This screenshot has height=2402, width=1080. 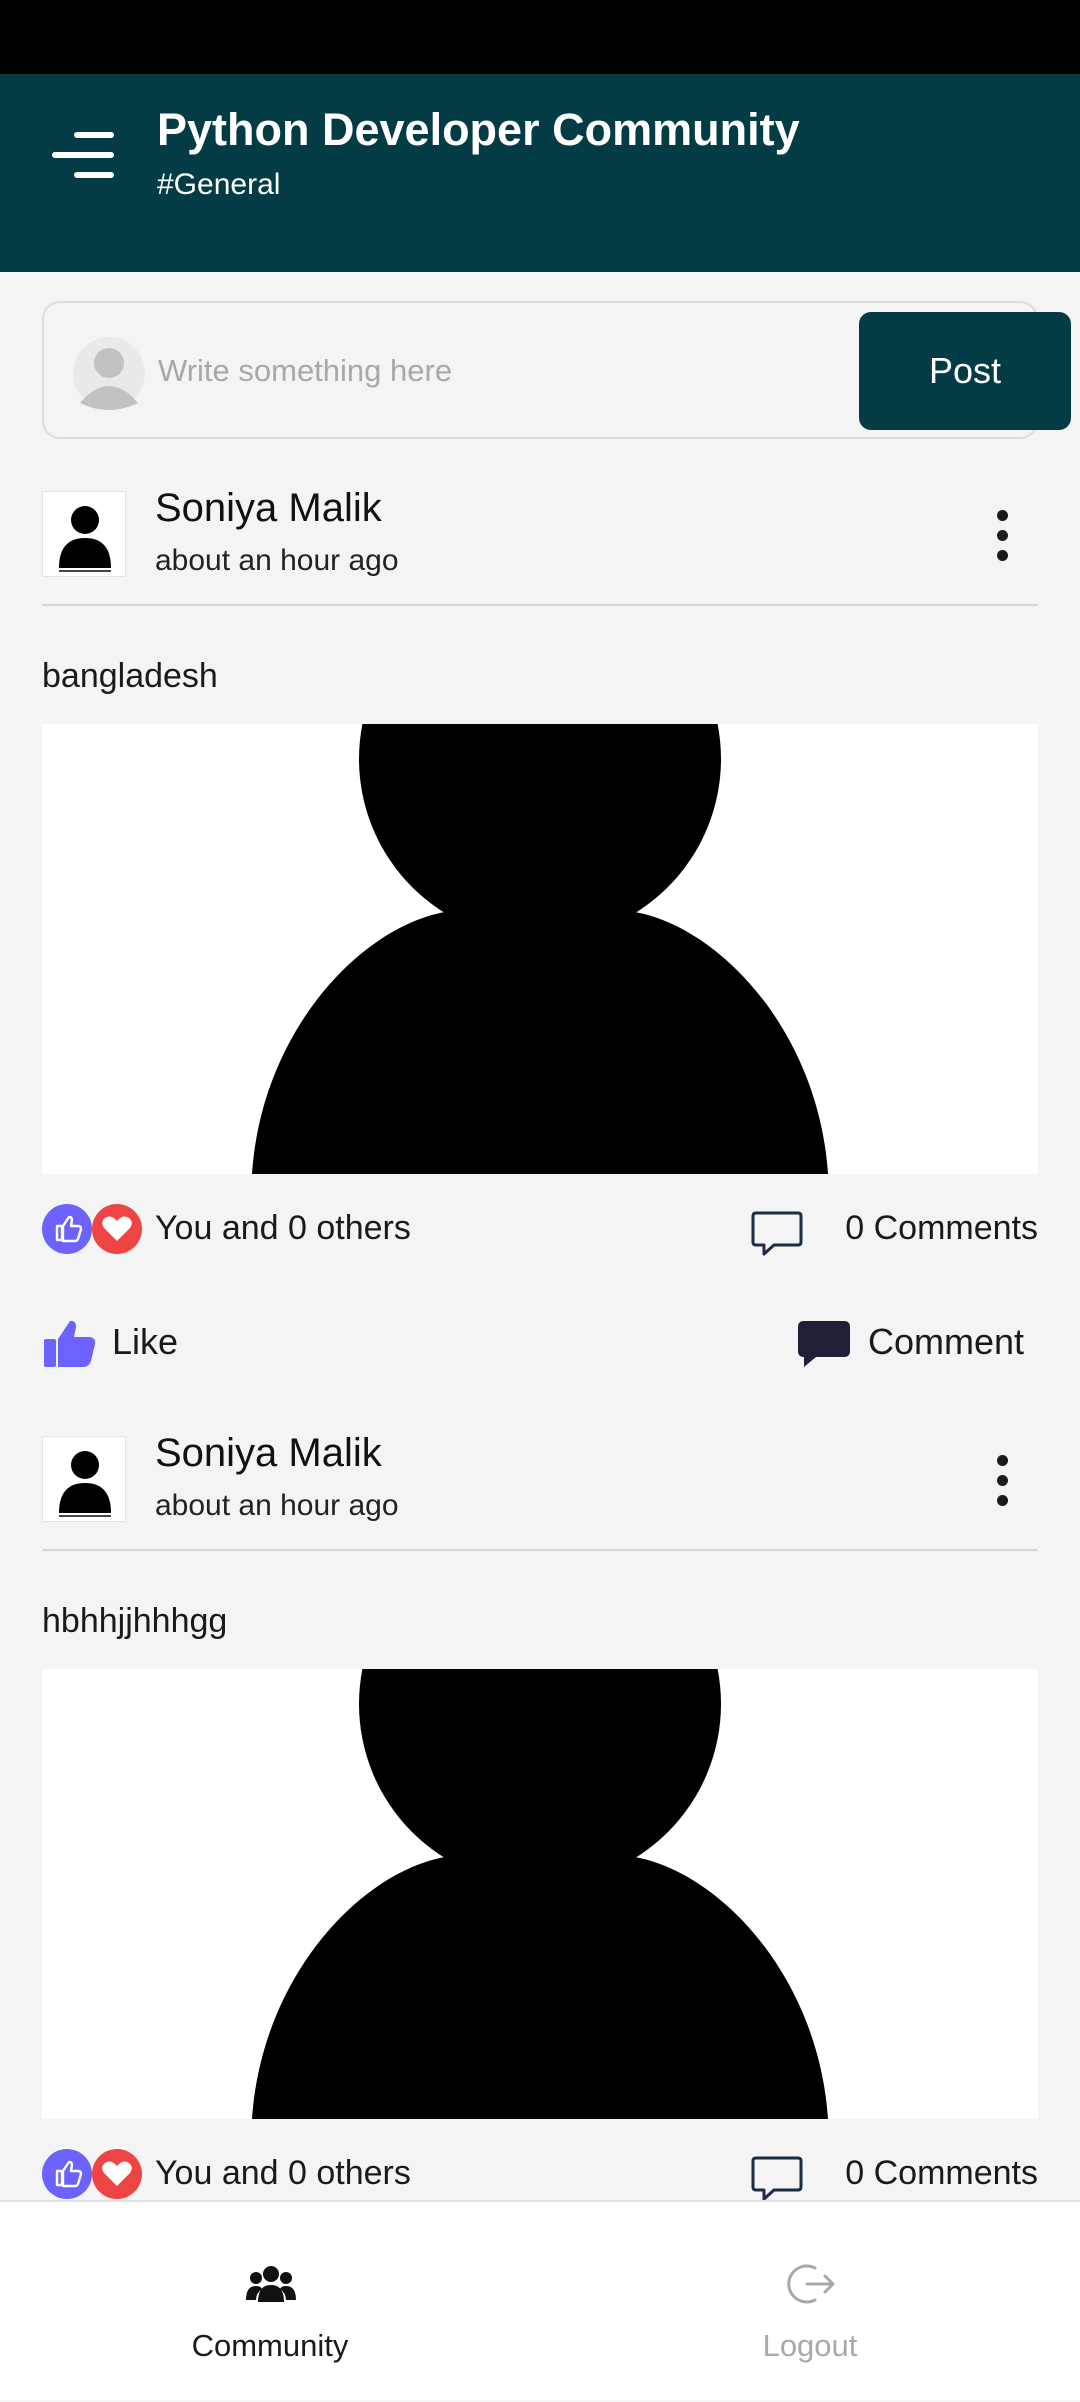 I want to click on nav-logout-label: Logout, so click(x=810, y=2345).